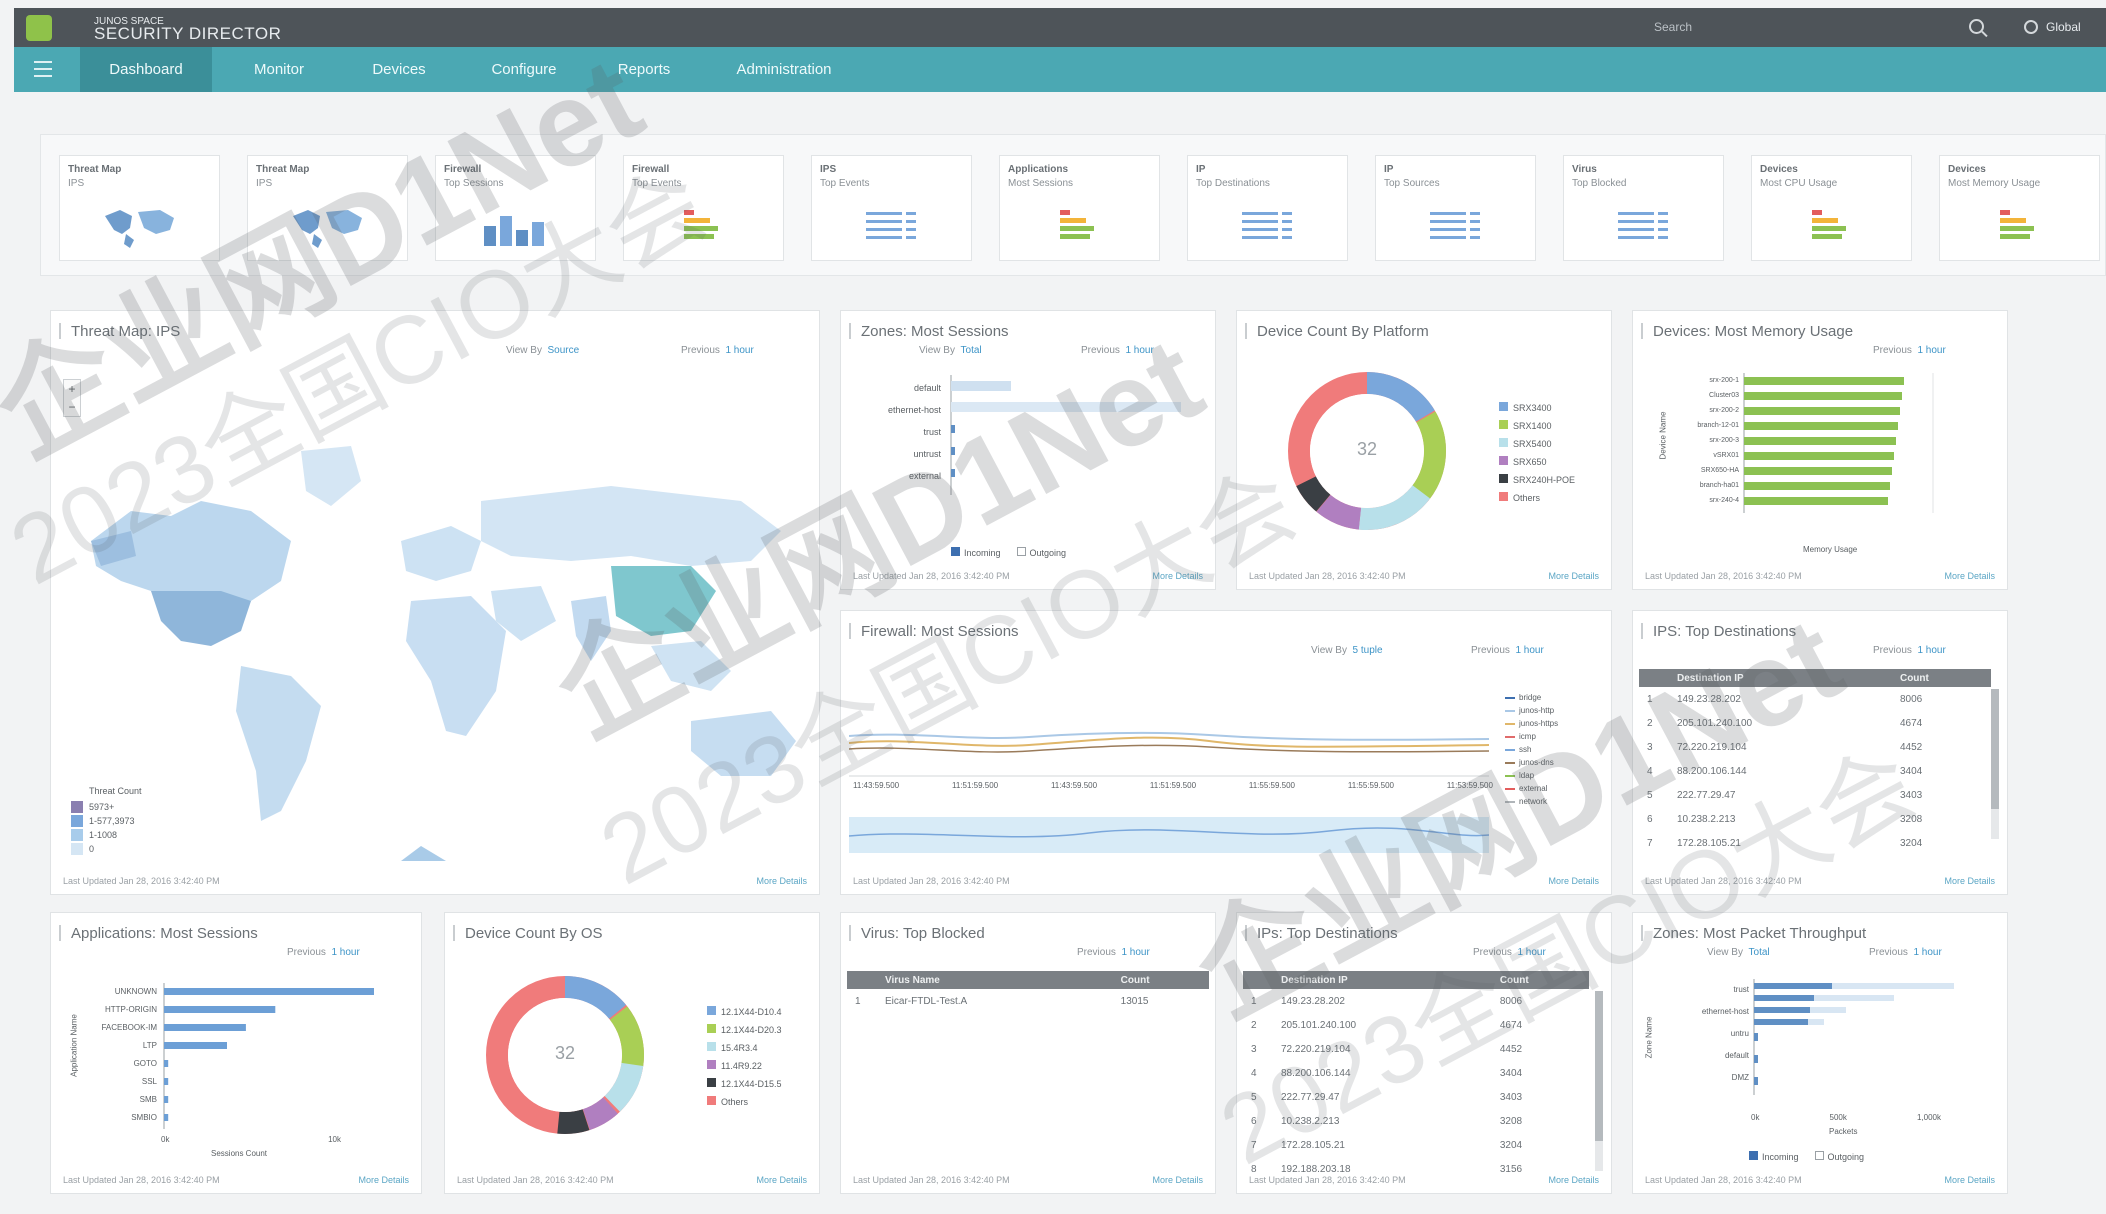  Describe the element at coordinates (1643, 208) in the screenshot. I see `widget-tile: Virus Top Blocked` at that location.